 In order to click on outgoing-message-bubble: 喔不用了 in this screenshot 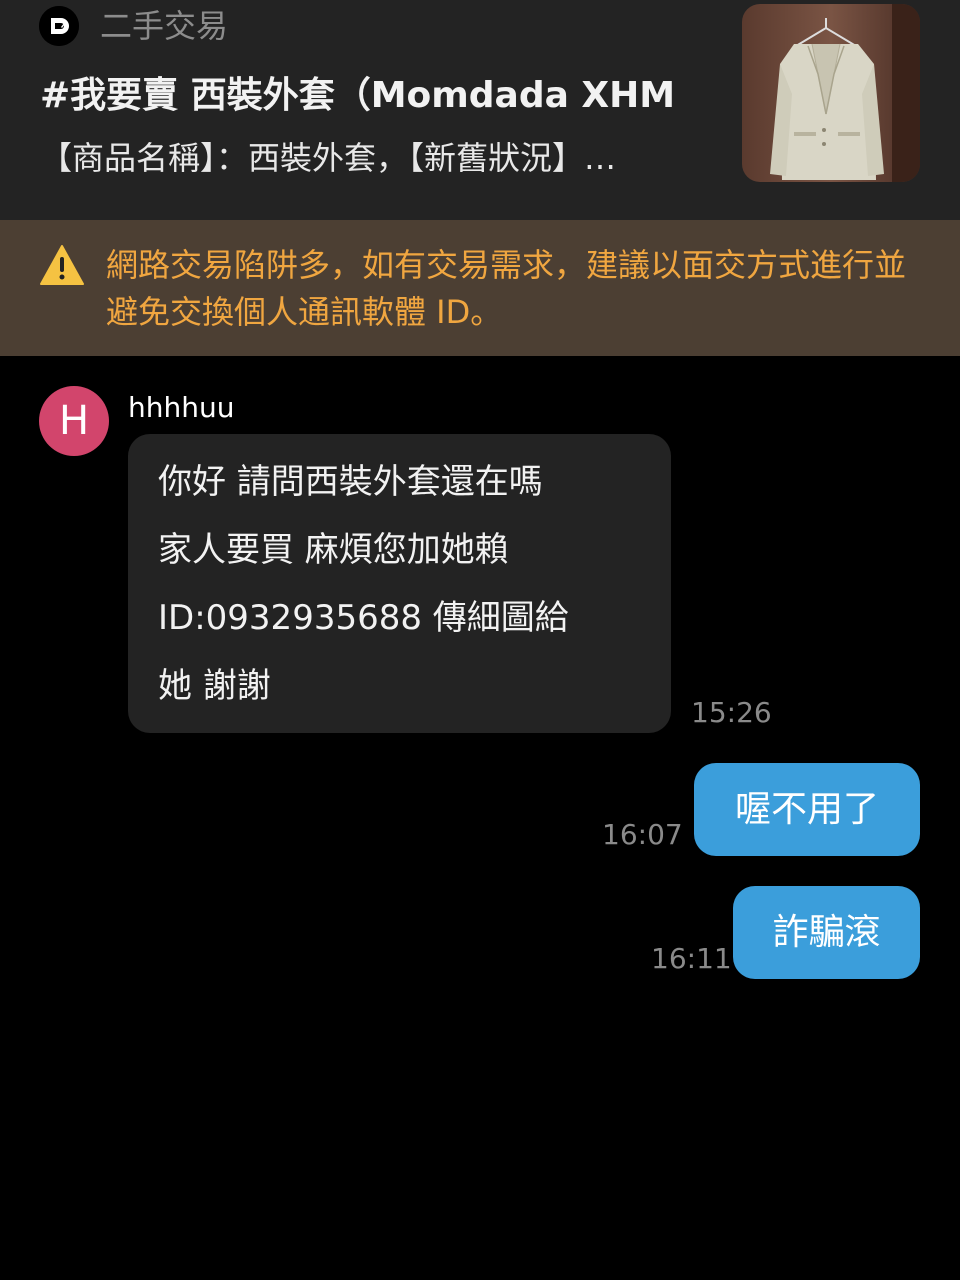, I will do `click(807, 809)`.